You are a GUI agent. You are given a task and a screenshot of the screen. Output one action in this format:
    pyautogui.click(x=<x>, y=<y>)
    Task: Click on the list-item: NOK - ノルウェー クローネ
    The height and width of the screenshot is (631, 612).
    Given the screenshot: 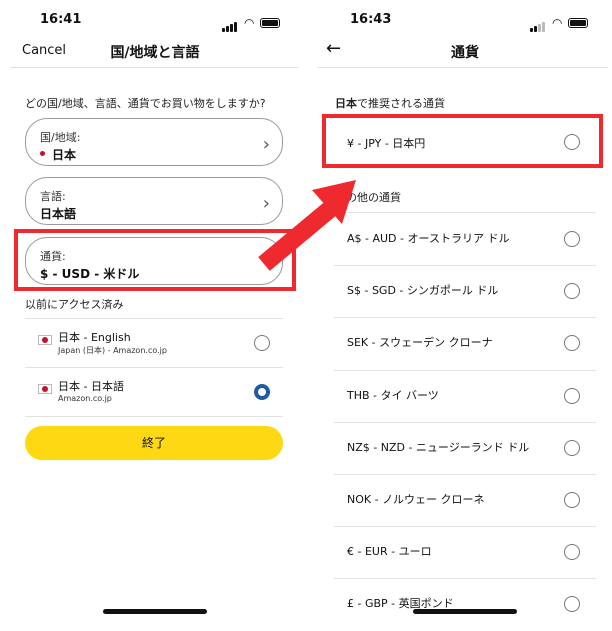 What is the action you would take?
    pyautogui.click(x=465, y=500)
    